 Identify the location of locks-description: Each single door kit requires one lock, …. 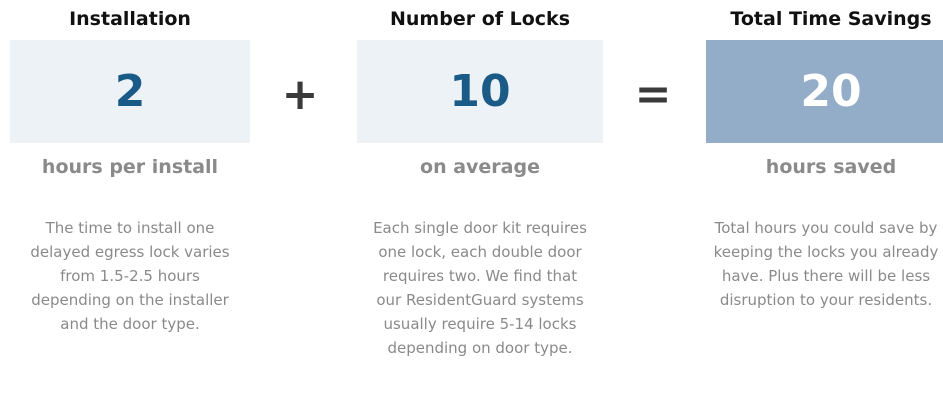
(480, 288).